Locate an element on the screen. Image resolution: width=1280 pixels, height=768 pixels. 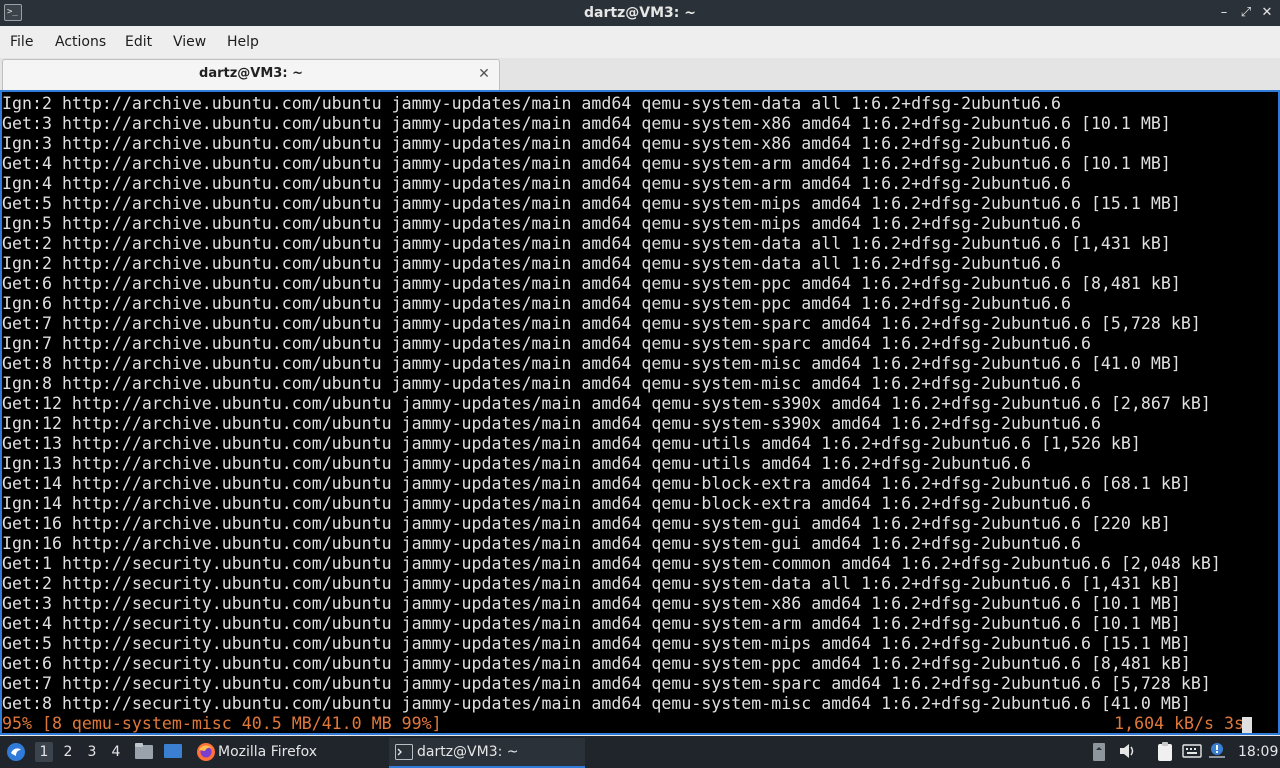
notification-icon is located at coordinates (1216, 751).